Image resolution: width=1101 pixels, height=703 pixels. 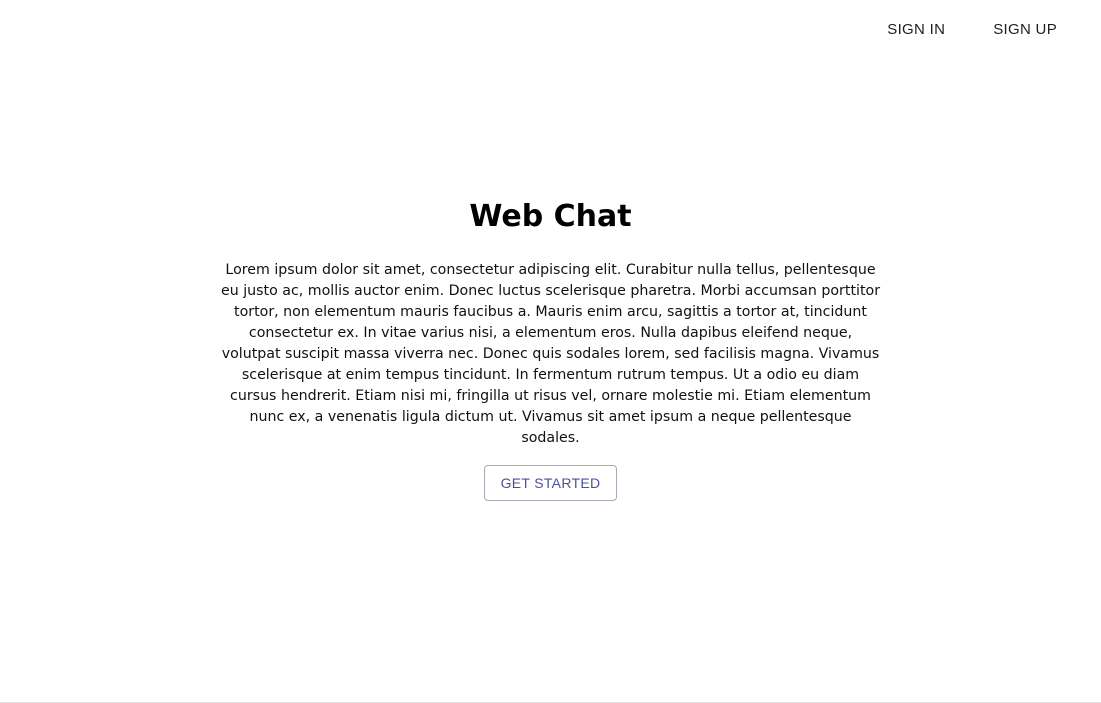 I want to click on top-navigation: SIGN IN SIGN UP, so click(x=977, y=29).